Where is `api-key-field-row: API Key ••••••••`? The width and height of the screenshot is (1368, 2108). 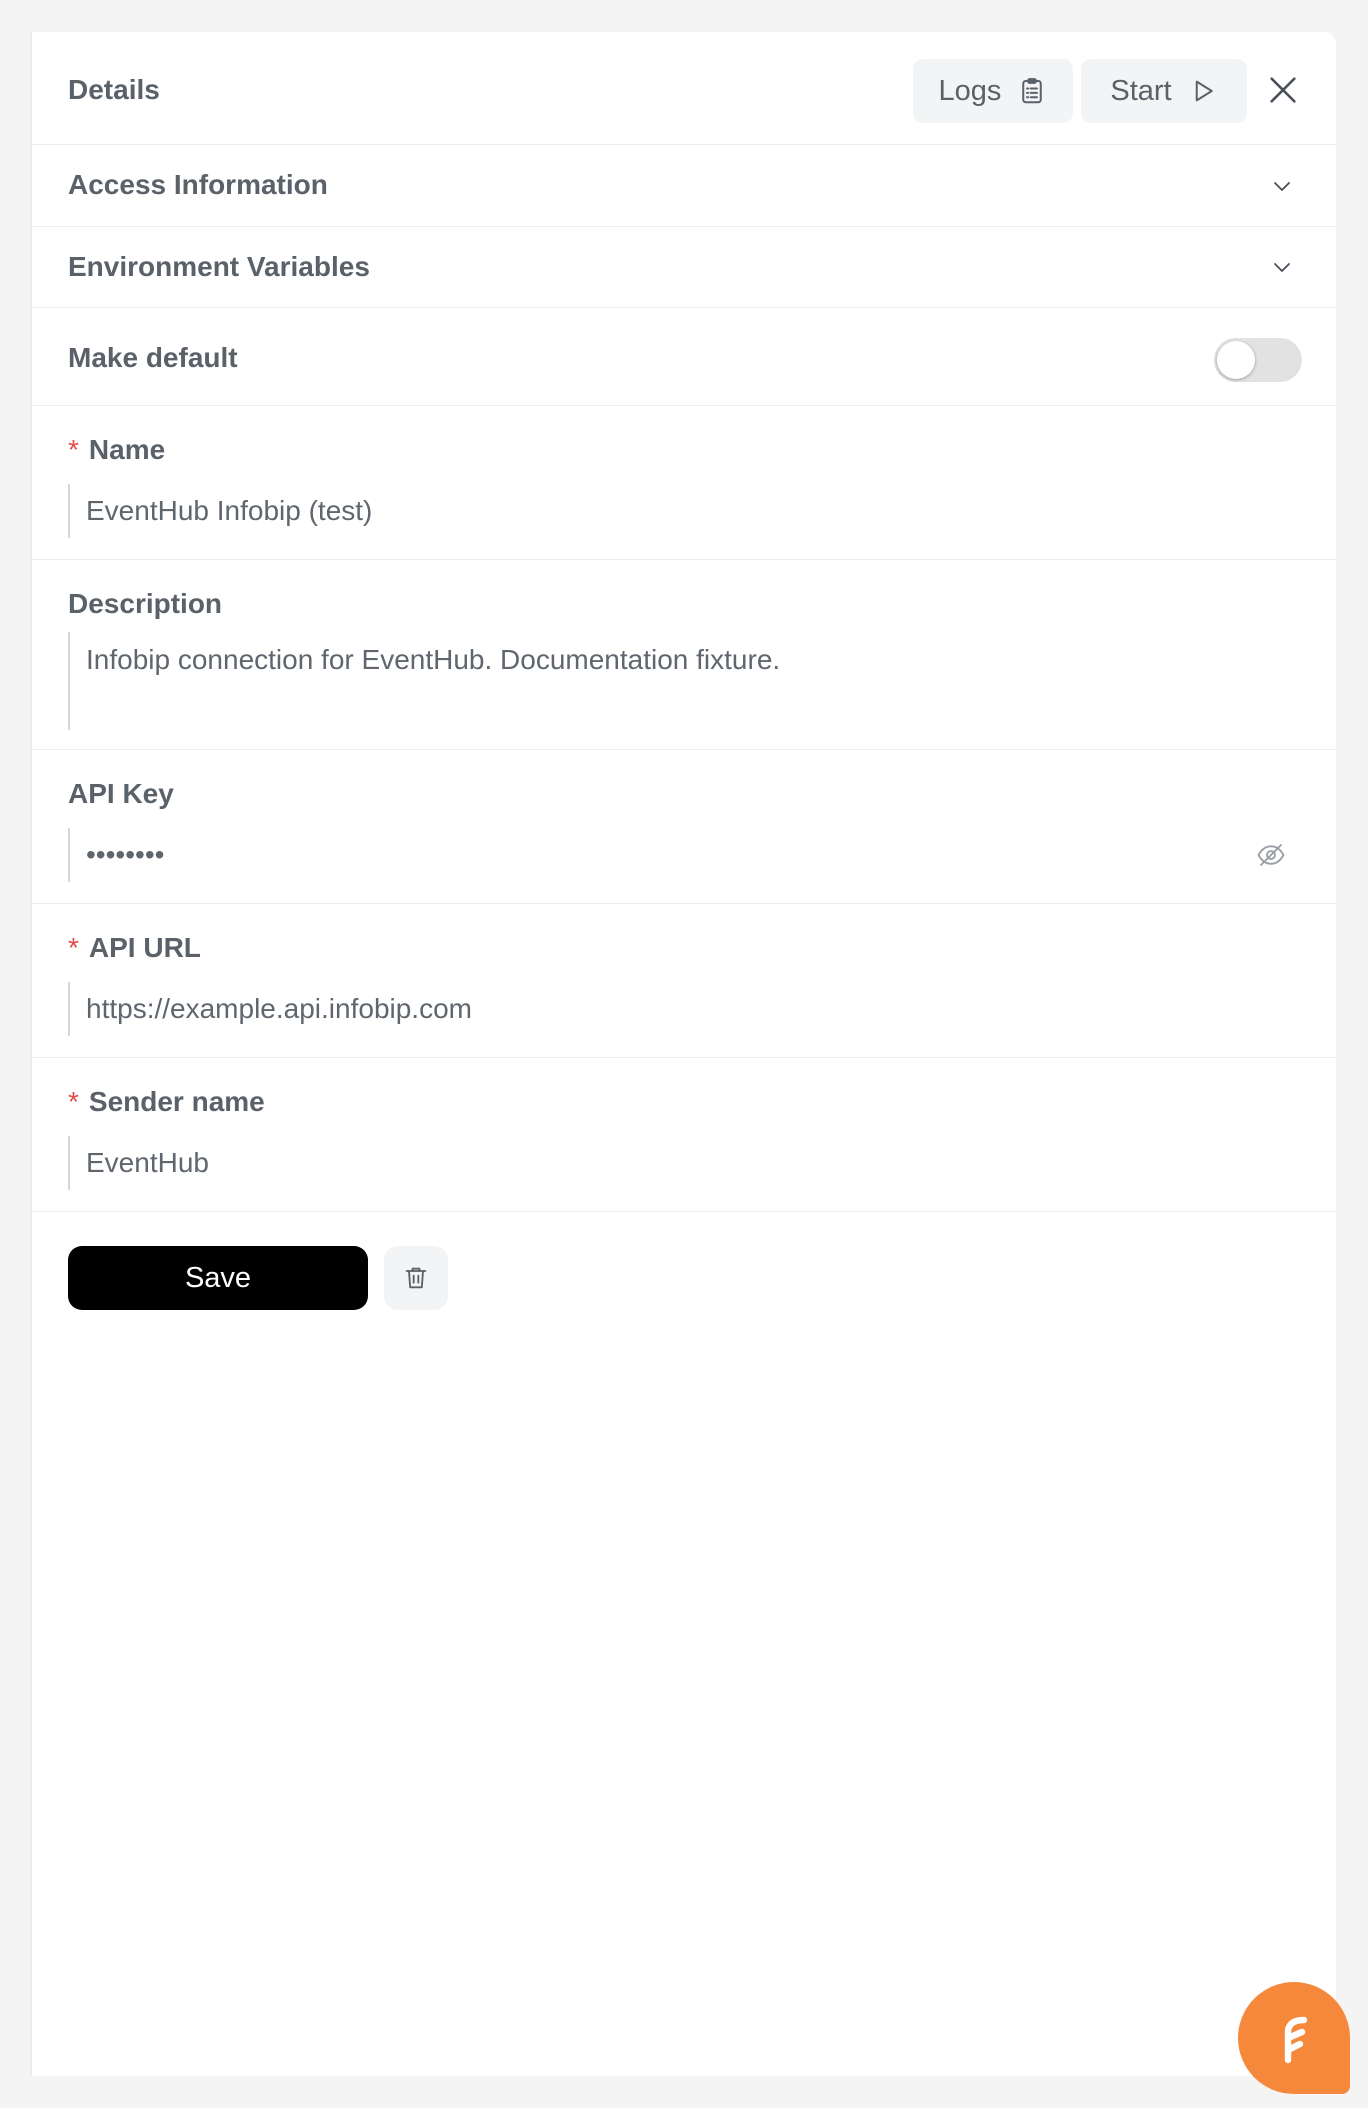
api-key-field-row: API Key •••••••• is located at coordinates (684, 827).